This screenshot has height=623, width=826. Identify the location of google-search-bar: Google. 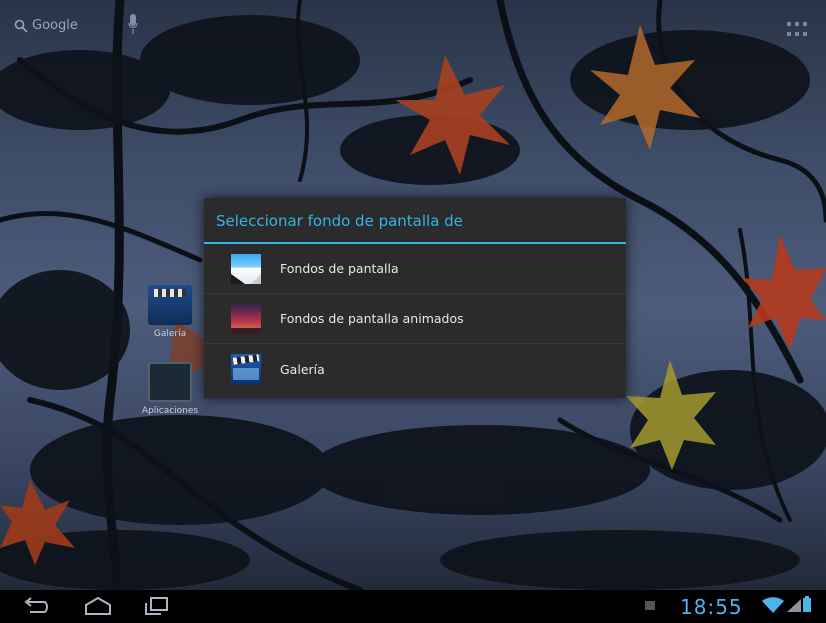
(46, 25).